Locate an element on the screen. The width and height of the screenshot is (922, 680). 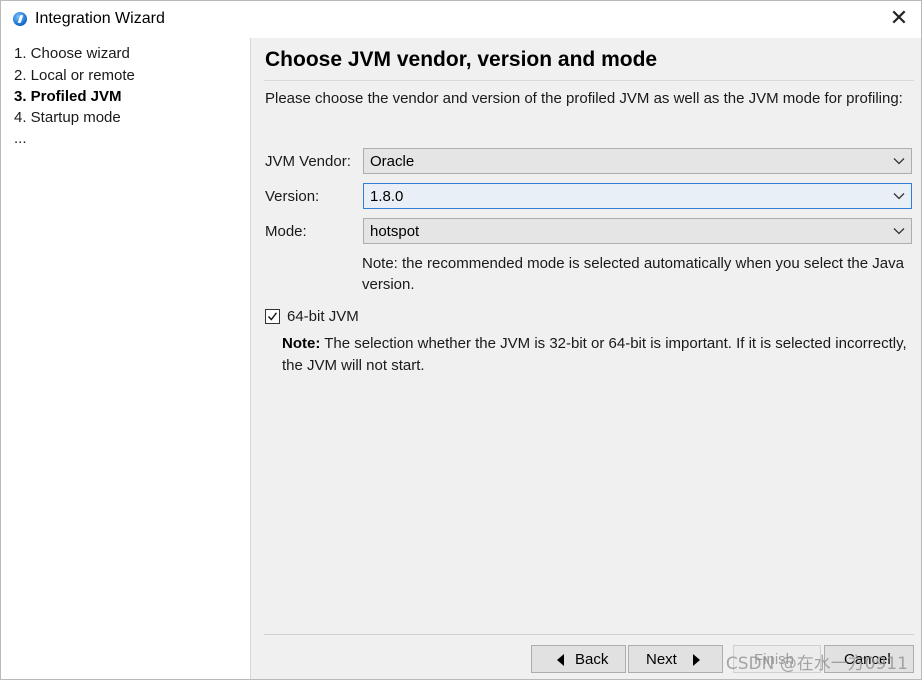
step-profiled-jvm: 3. Profiled JVM is located at coordinates (68, 96).